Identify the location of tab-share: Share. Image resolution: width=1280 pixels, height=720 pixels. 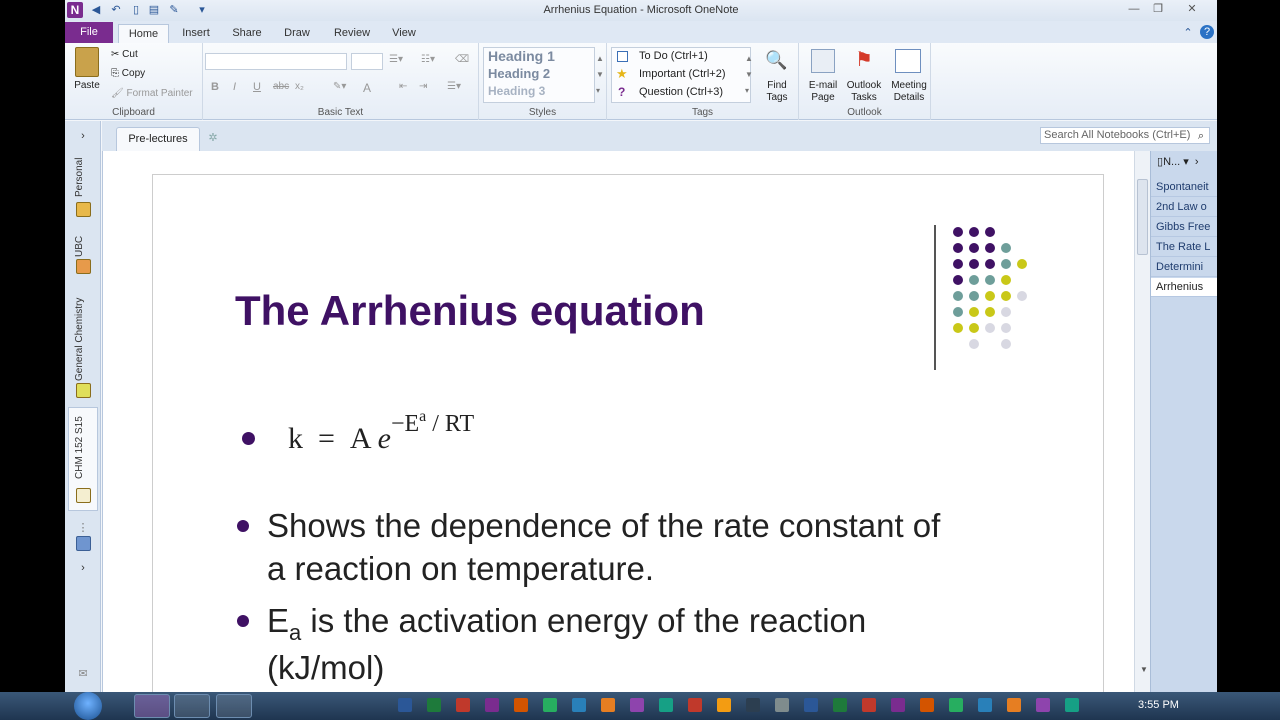
(247, 33).